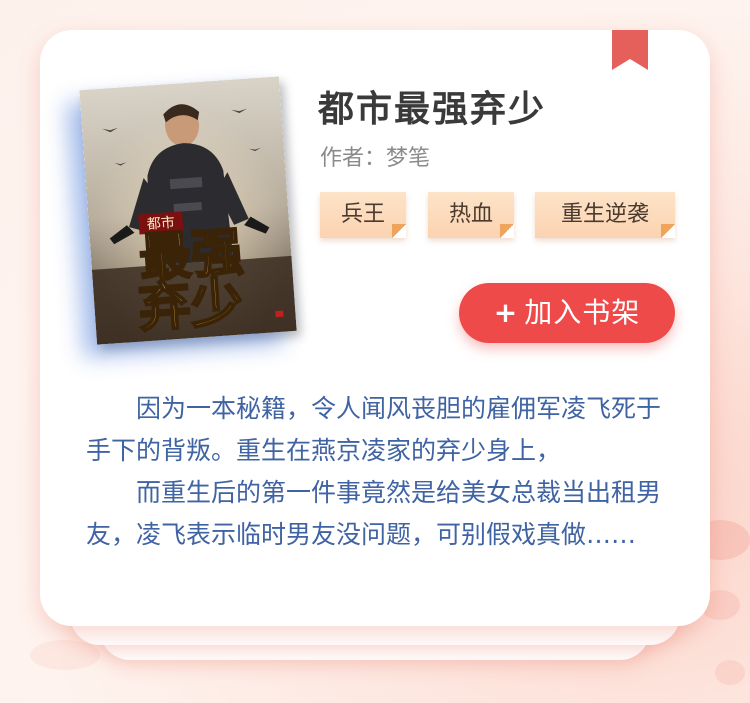  I want to click on tag-chongsheng-nixi: 重生逆袭, so click(605, 215).